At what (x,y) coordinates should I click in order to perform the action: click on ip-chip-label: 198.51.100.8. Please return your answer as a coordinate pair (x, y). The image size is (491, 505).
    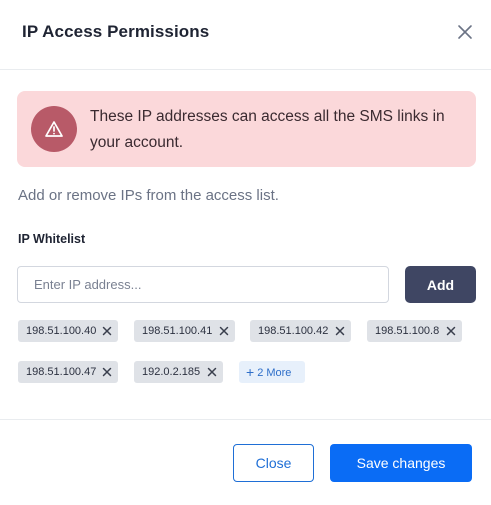
    Looking at the image, I should click on (407, 331).